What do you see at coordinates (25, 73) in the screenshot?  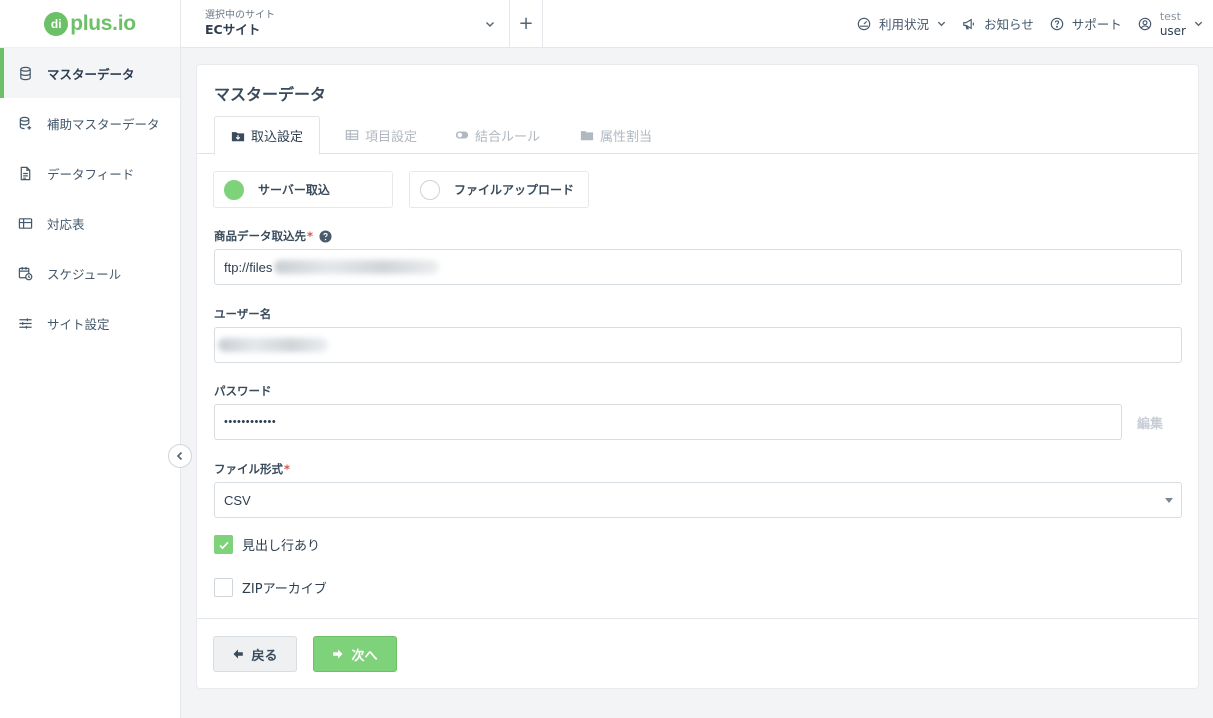 I see `database-icon` at bounding box center [25, 73].